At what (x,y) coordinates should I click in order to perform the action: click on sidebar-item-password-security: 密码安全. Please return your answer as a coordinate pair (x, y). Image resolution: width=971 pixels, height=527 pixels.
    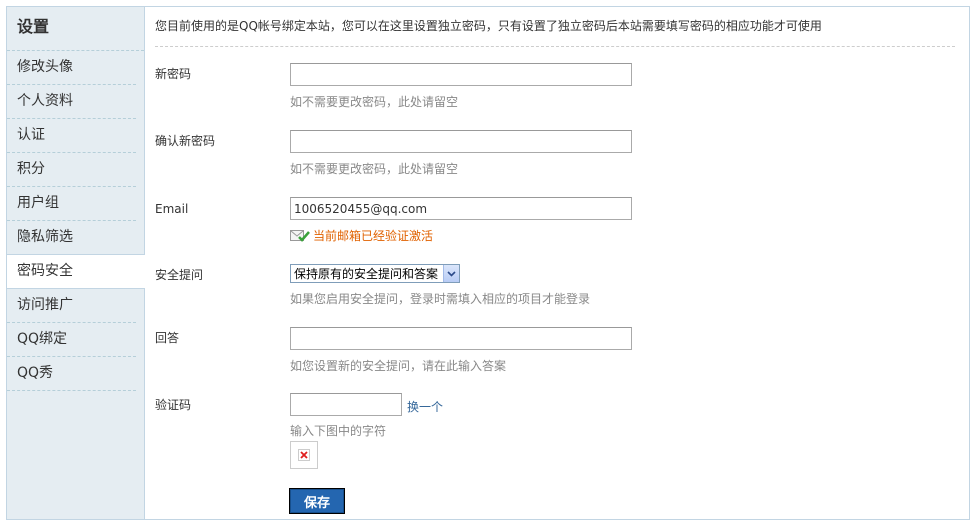
    Looking at the image, I should click on (76, 271).